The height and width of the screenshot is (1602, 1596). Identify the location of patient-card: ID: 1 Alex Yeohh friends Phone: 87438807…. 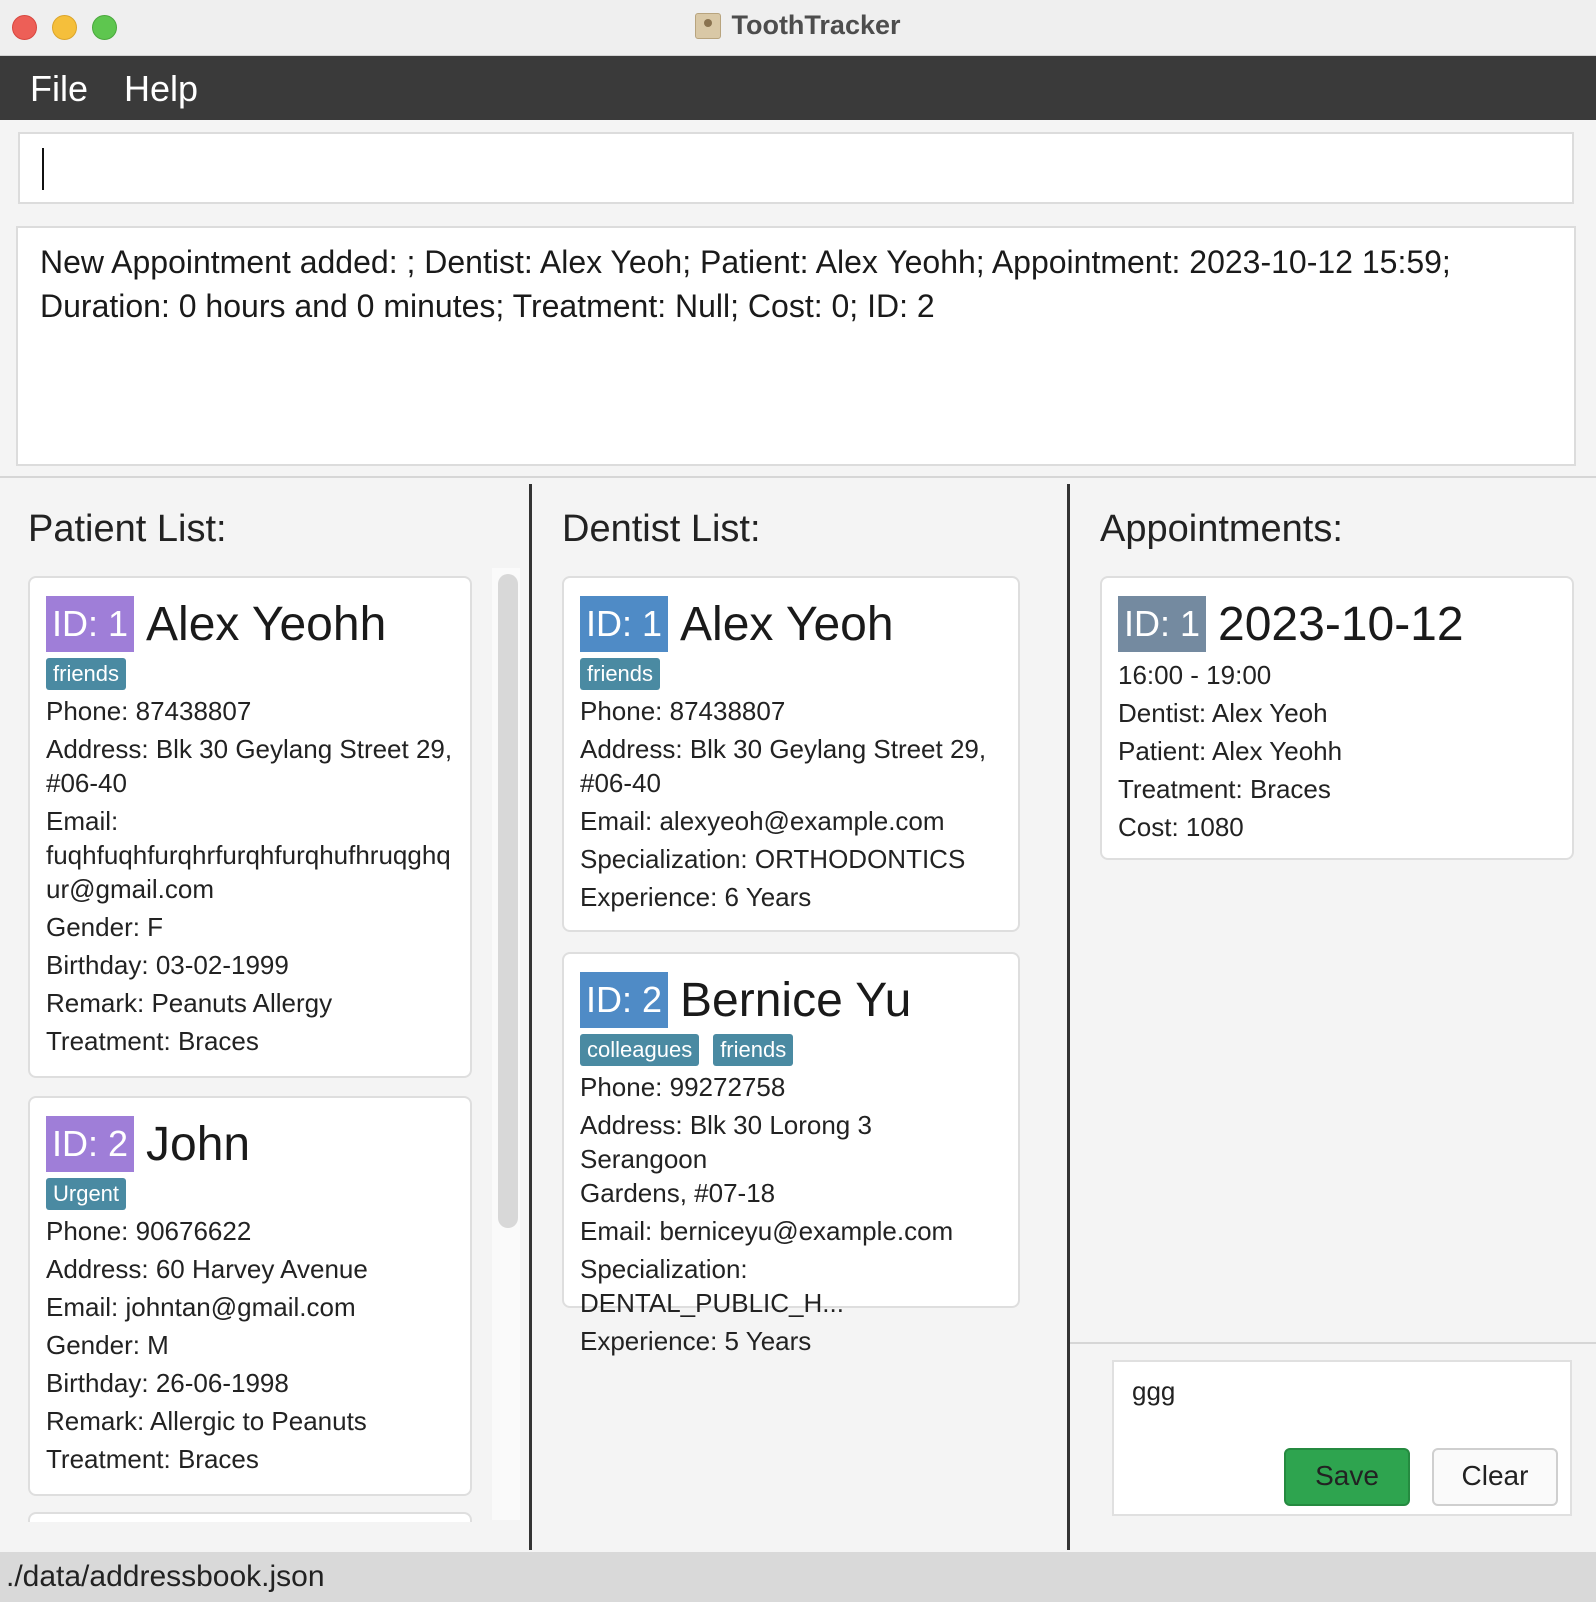
(250, 827).